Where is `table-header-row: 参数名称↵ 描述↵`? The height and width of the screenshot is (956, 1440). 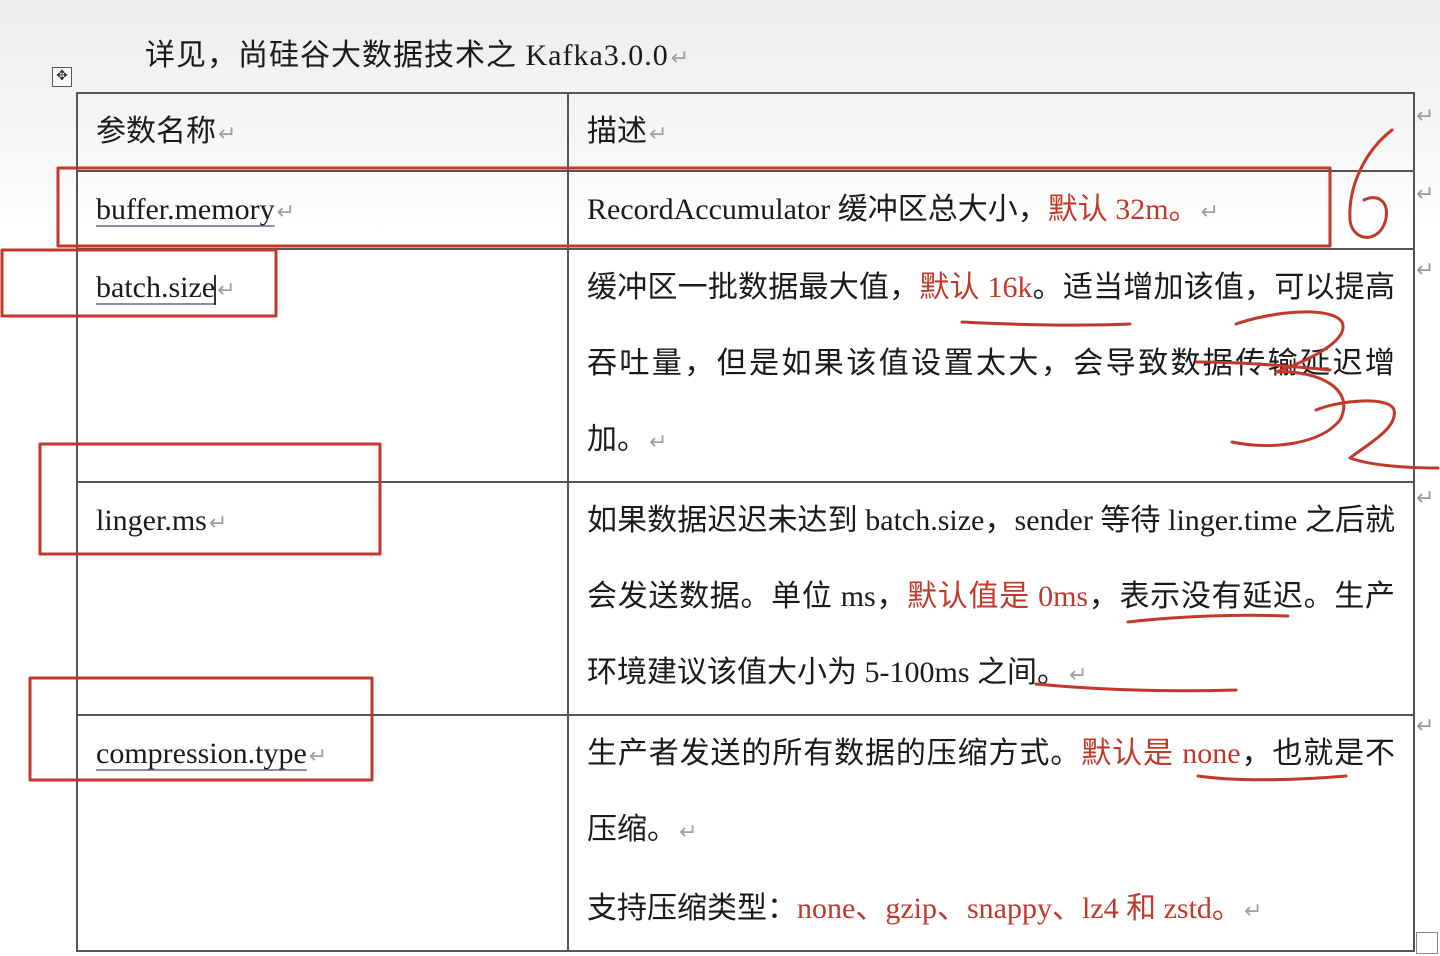 table-header-row: 参数名称↵ 描述↵ is located at coordinates (745, 132).